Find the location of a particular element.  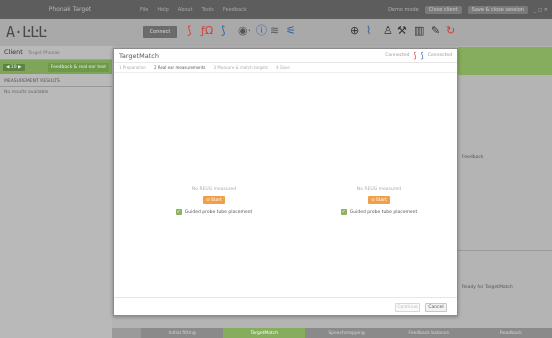

connected-left-text: Connected is located at coordinates (397, 55).